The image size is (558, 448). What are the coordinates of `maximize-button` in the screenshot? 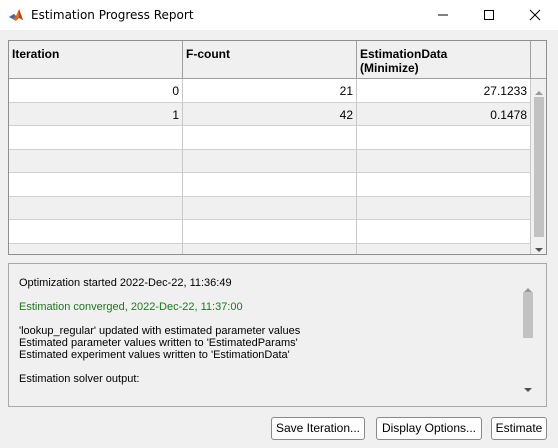 It's located at (489, 15).